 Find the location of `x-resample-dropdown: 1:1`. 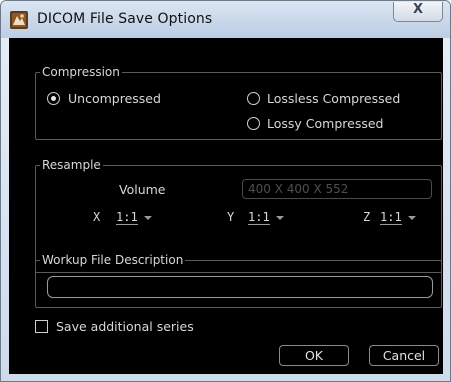

x-resample-dropdown: 1:1 is located at coordinates (134, 217).